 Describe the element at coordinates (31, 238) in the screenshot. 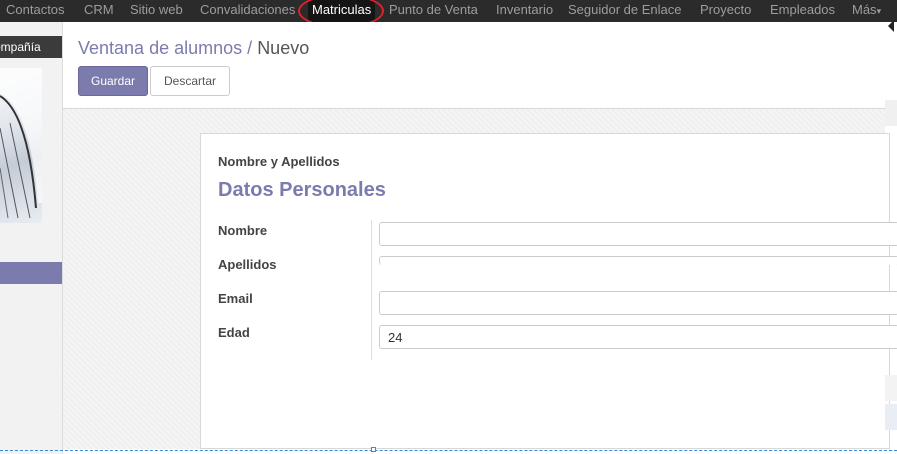

I see `sidebar: ompañía` at that location.